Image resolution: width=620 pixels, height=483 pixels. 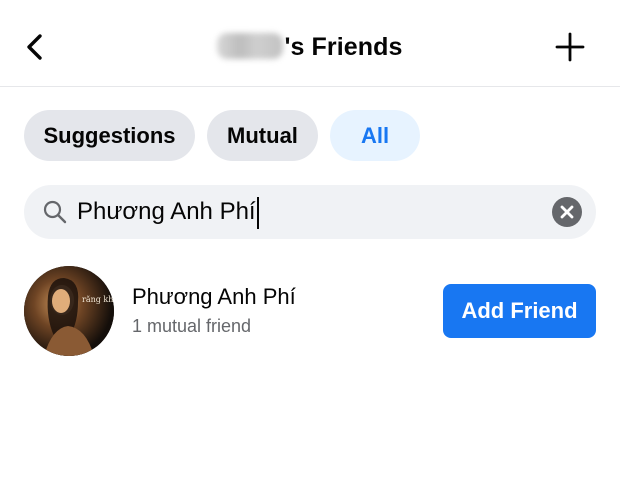 What do you see at coordinates (519, 311) in the screenshot?
I see `add-friend-button: Add Friend` at bounding box center [519, 311].